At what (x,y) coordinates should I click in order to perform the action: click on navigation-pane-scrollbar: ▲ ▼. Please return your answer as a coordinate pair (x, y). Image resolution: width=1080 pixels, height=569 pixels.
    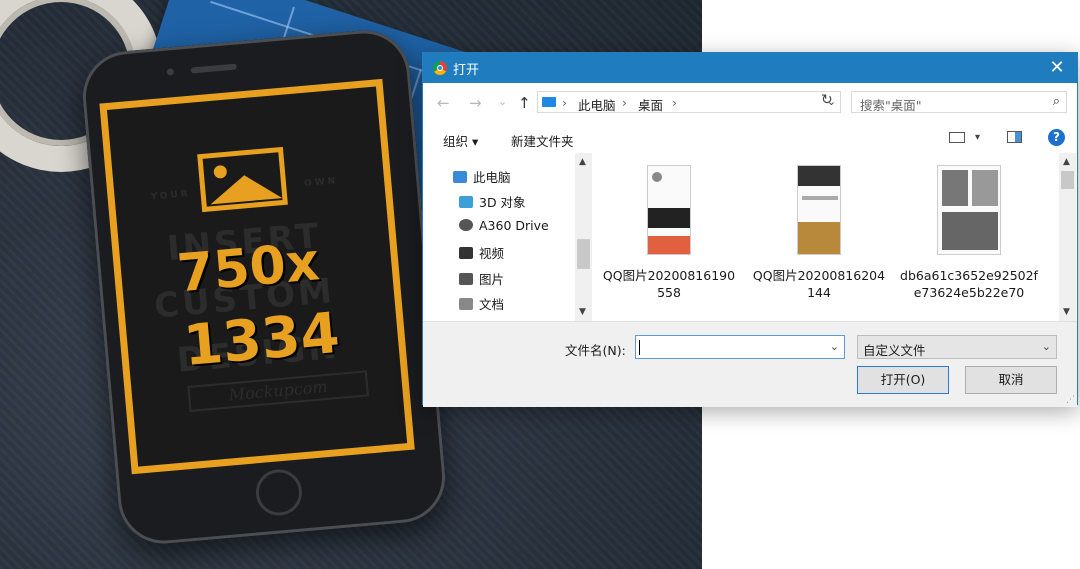
    Looking at the image, I should click on (583, 237).